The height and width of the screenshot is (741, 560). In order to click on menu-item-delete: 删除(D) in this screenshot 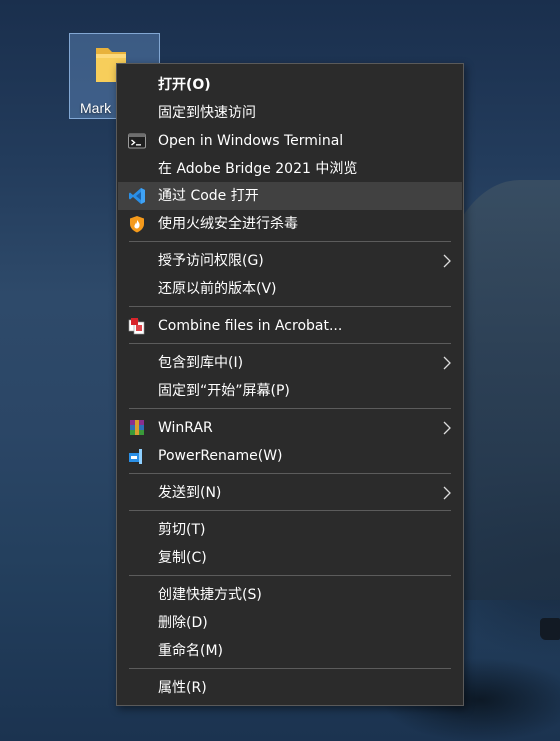, I will do `click(290, 623)`.